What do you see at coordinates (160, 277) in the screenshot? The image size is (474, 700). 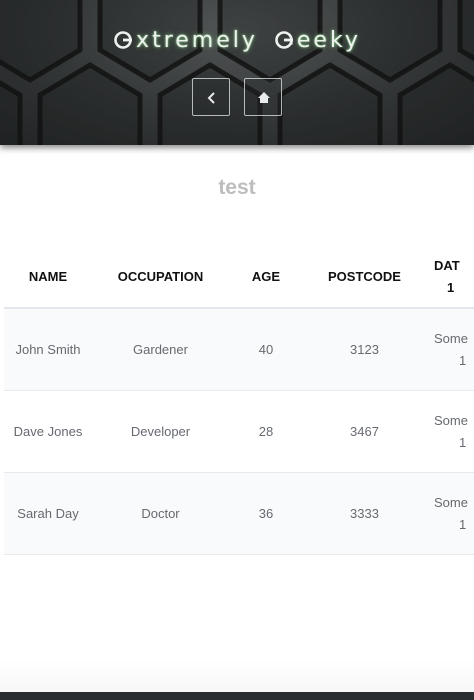 I see `column-header-occupation: Occupation` at bounding box center [160, 277].